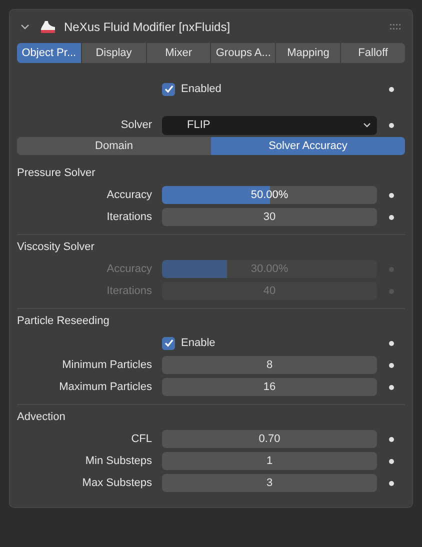 The image size is (422, 547). What do you see at coordinates (269, 439) in the screenshot?
I see `number-field: 0.70` at bounding box center [269, 439].